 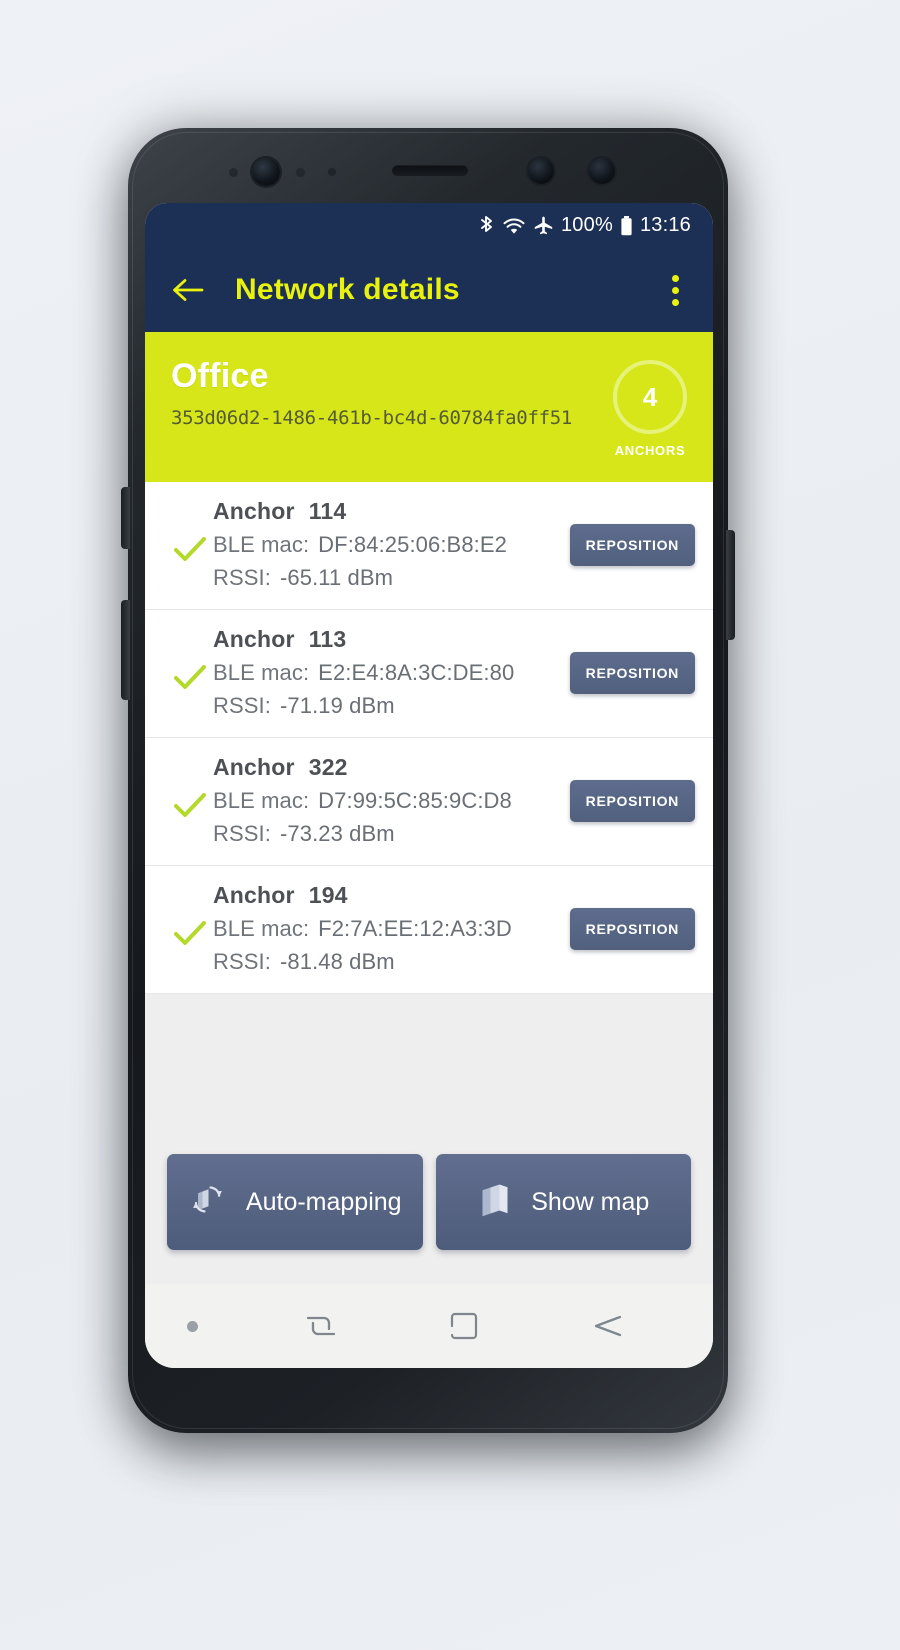 What do you see at coordinates (125, 650) in the screenshot?
I see `volume-down-button` at bounding box center [125, 650].